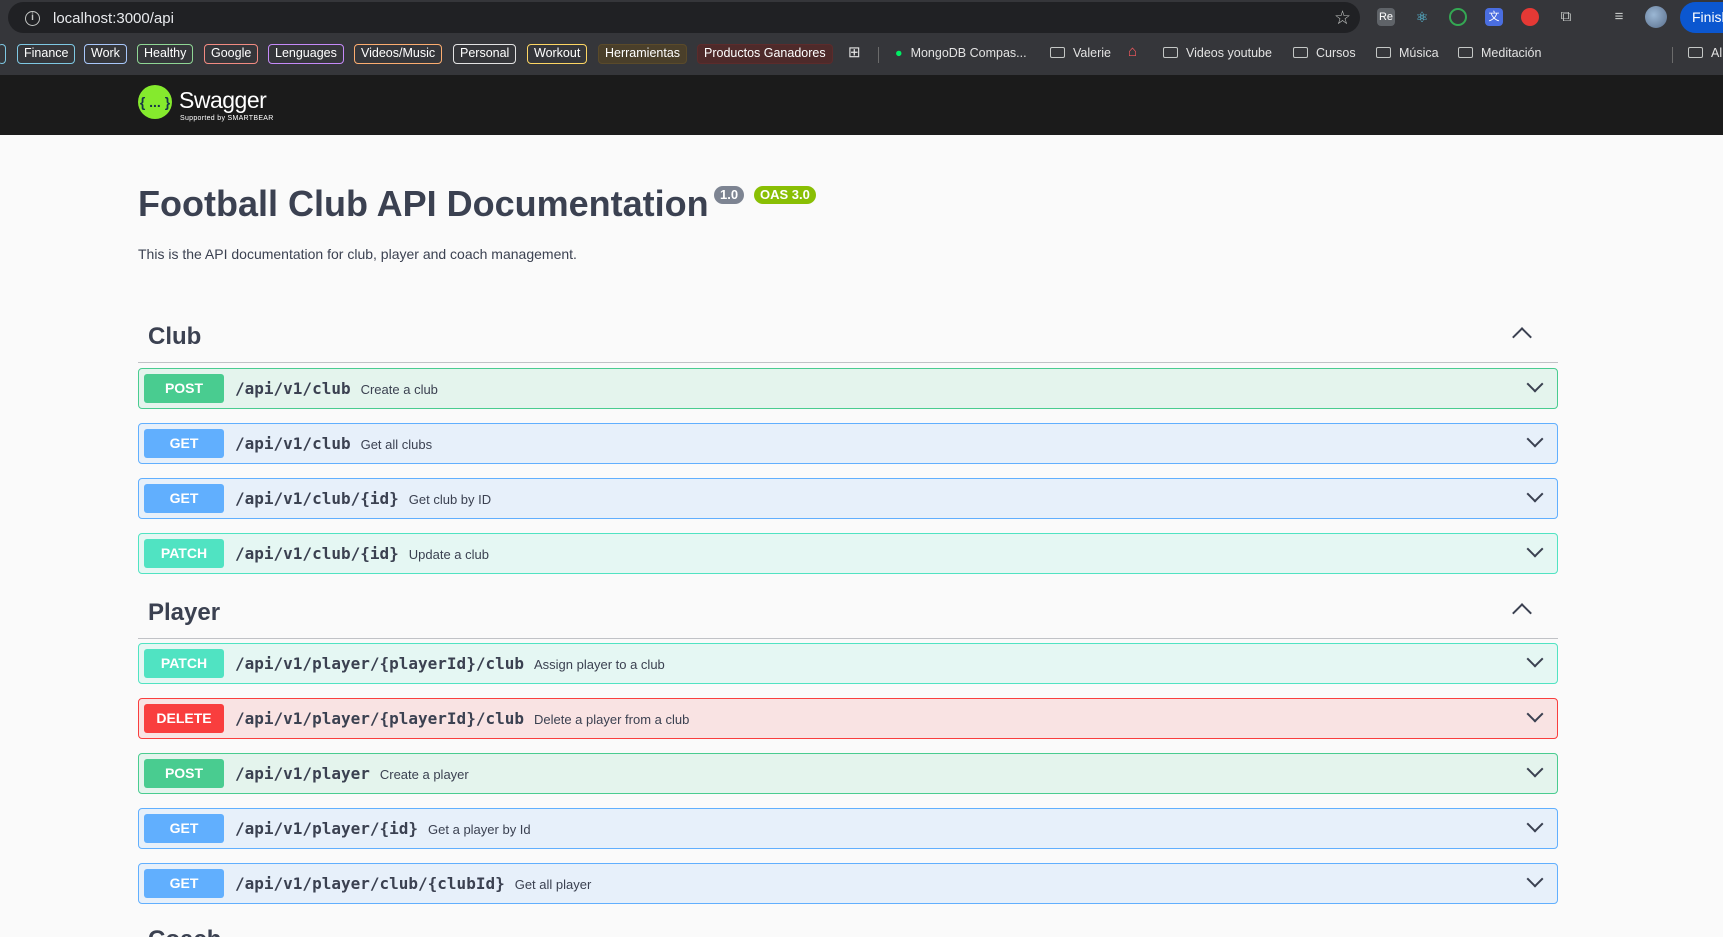  What do you see at coordinates (362, 553) in the screenshot?
I see `operation-path: /api/v1/club/{id} Update a club` at bounding box center [362, 553].